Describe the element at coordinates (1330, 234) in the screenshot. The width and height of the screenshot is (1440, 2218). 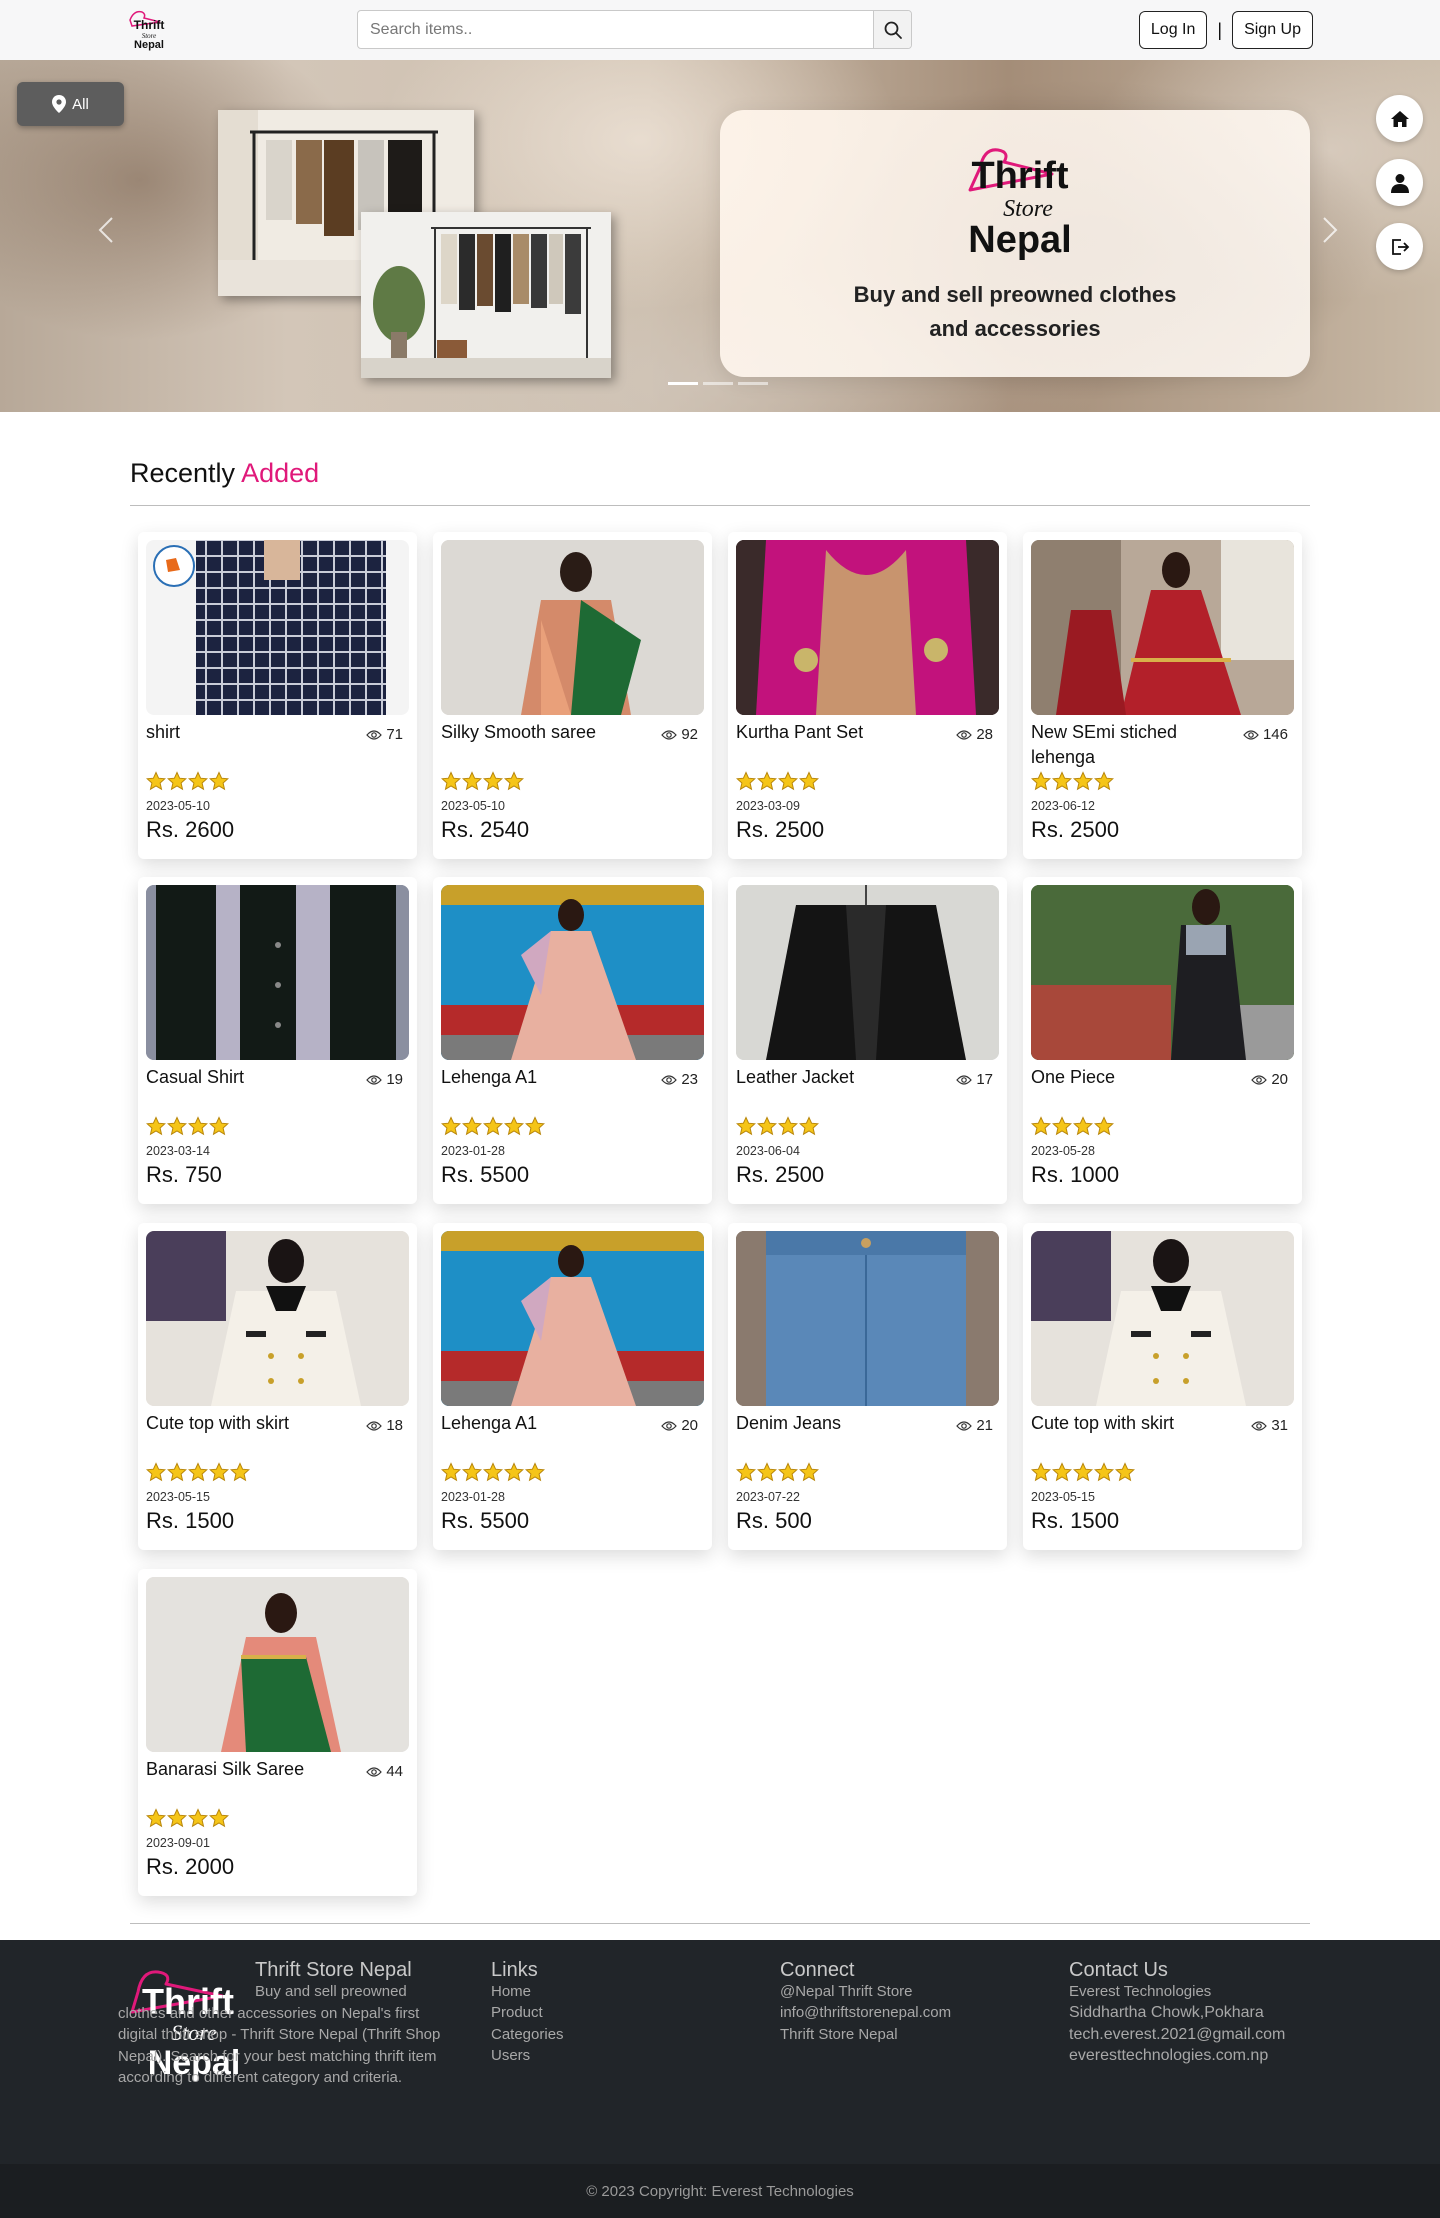
I see `carousel-next-button` at that location.